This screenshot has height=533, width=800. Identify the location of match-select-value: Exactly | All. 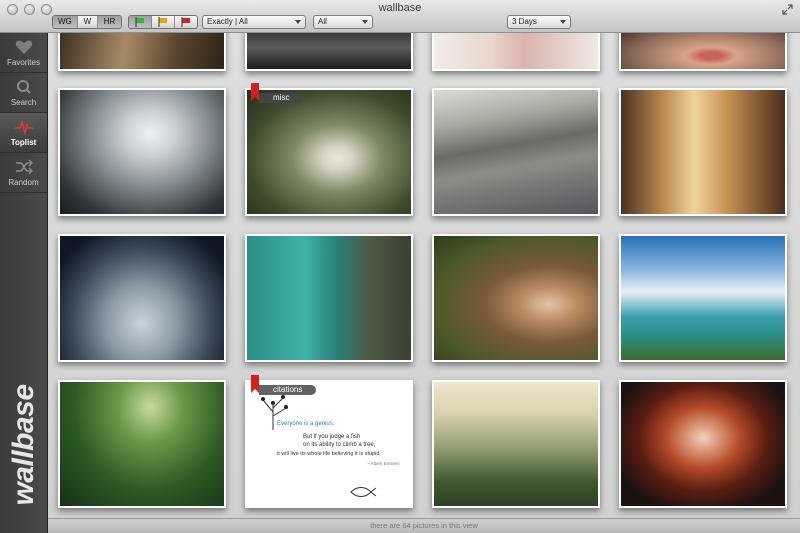
(227, 21).